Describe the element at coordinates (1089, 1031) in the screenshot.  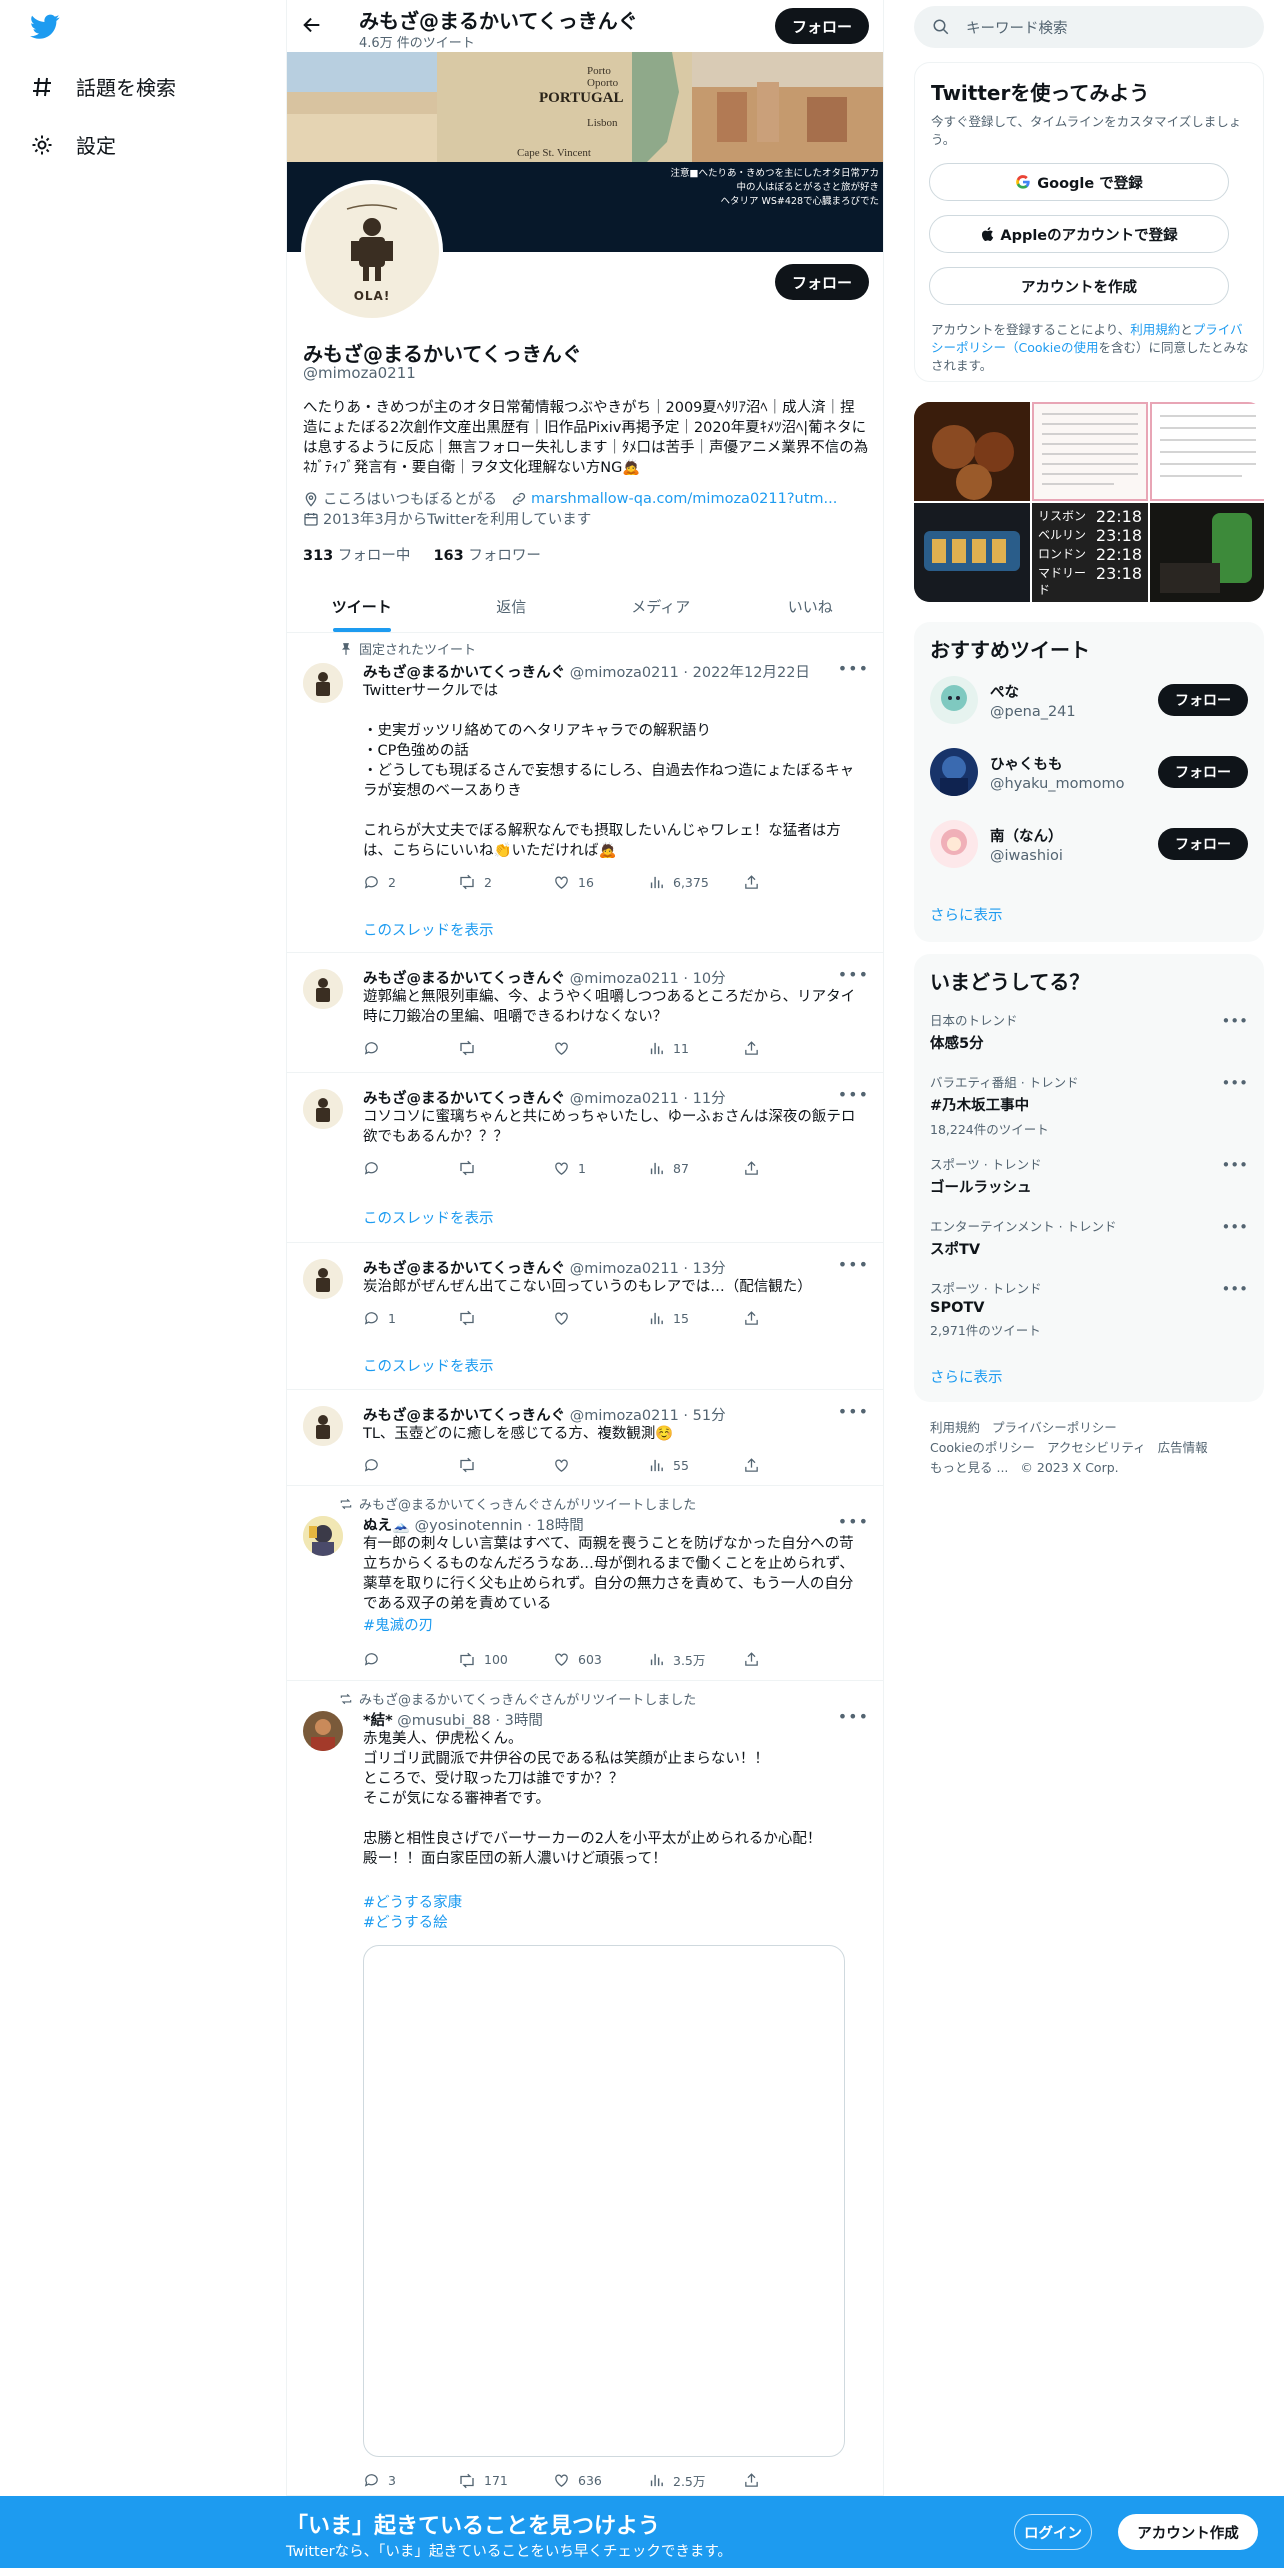
I see `trend-item: 日本のトレンド 体感5分 •••` at that location.